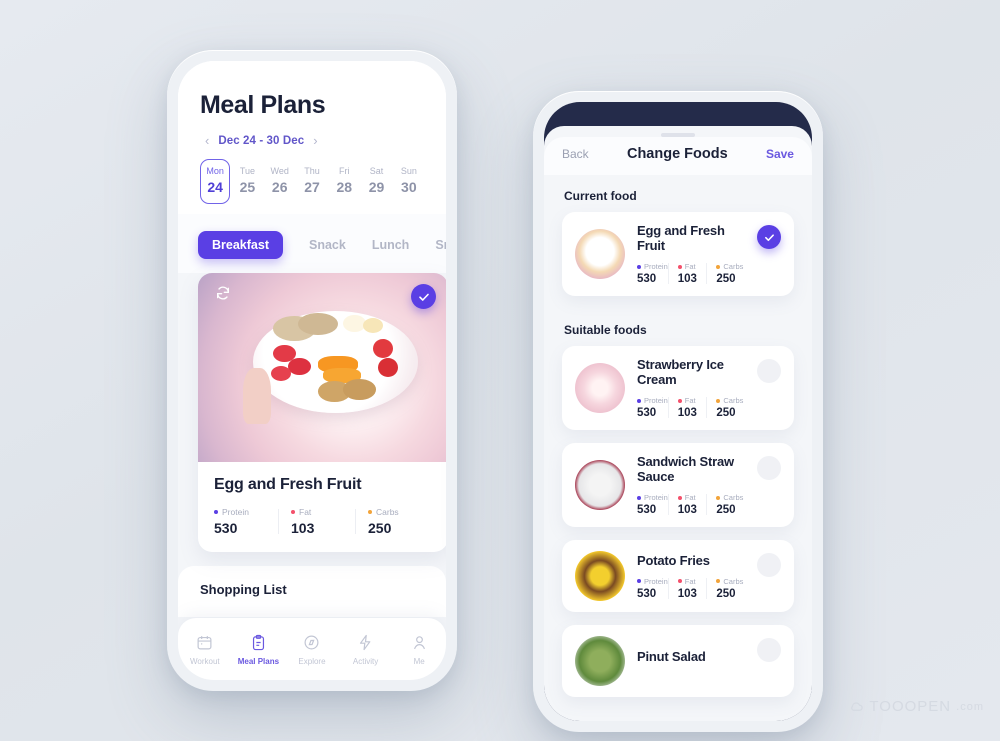 This screenshot has height=741, width=1000. What do you see at coordinates (327, 245) in the screenshot?
I see `meal-tab-1: Snack` at bounding box center [327, 245].